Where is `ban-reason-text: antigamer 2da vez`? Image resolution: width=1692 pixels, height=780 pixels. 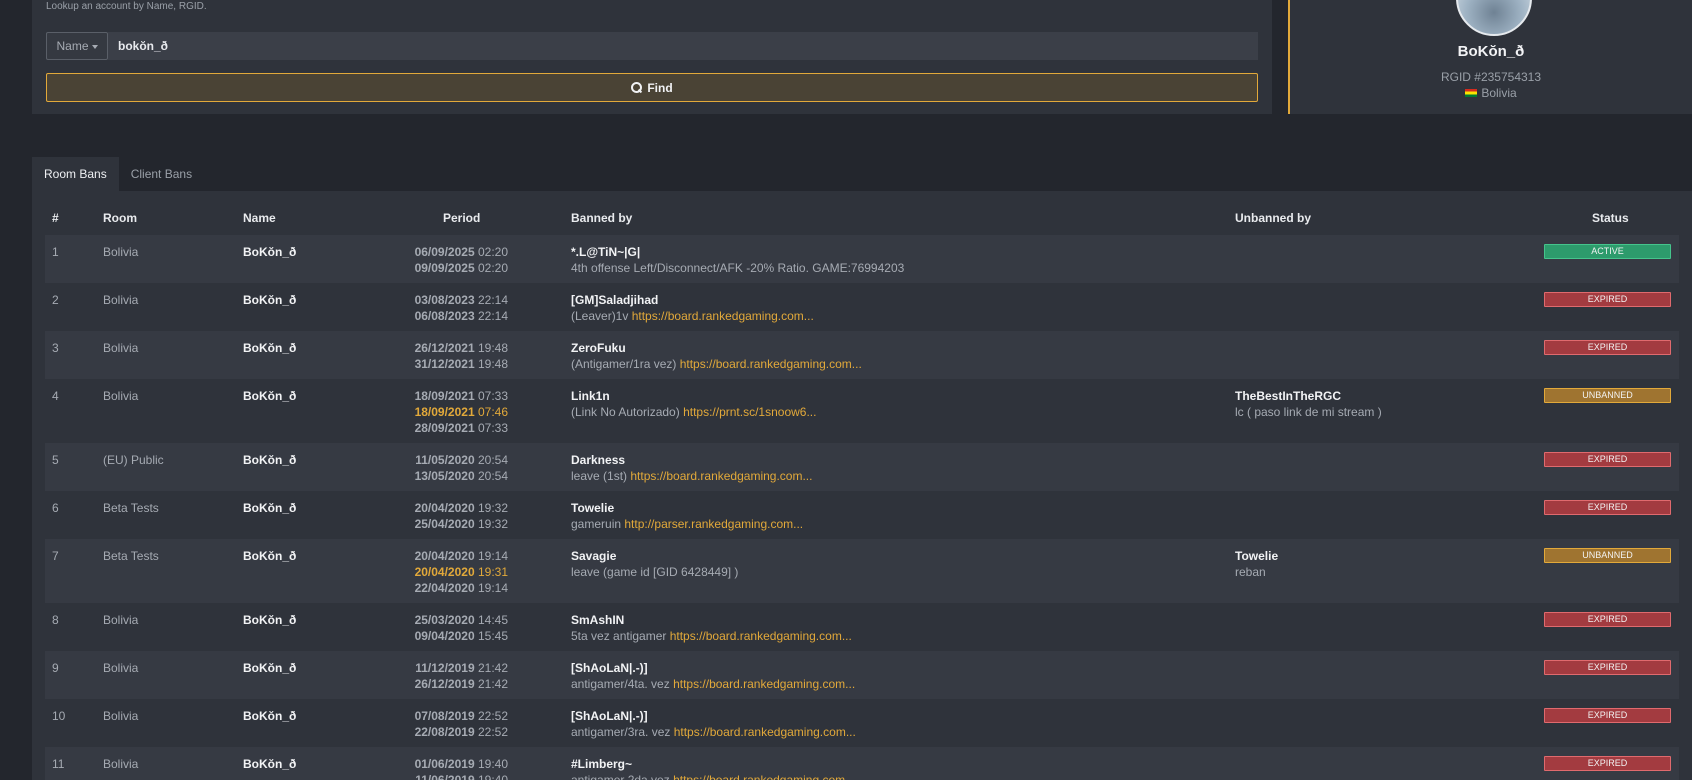 ban-reason-text: antigamer 2da vez is located at coordinates (622, 776).